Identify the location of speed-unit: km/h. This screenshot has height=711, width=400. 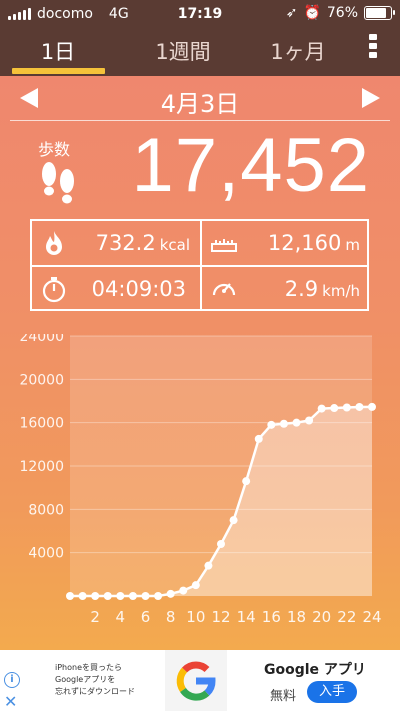
(341, 291).